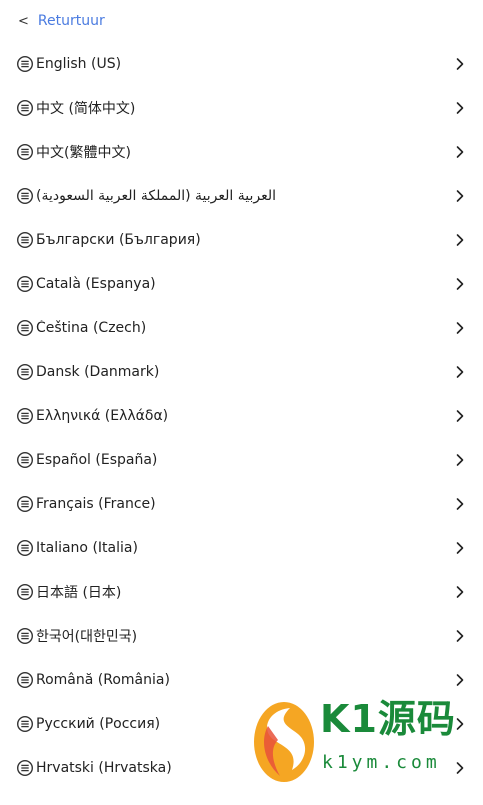  What do you see at coordinates (241, 372) in the screenshot?
I see `language-item: Dansk (Danmark)` at bounding box center [241, 372].